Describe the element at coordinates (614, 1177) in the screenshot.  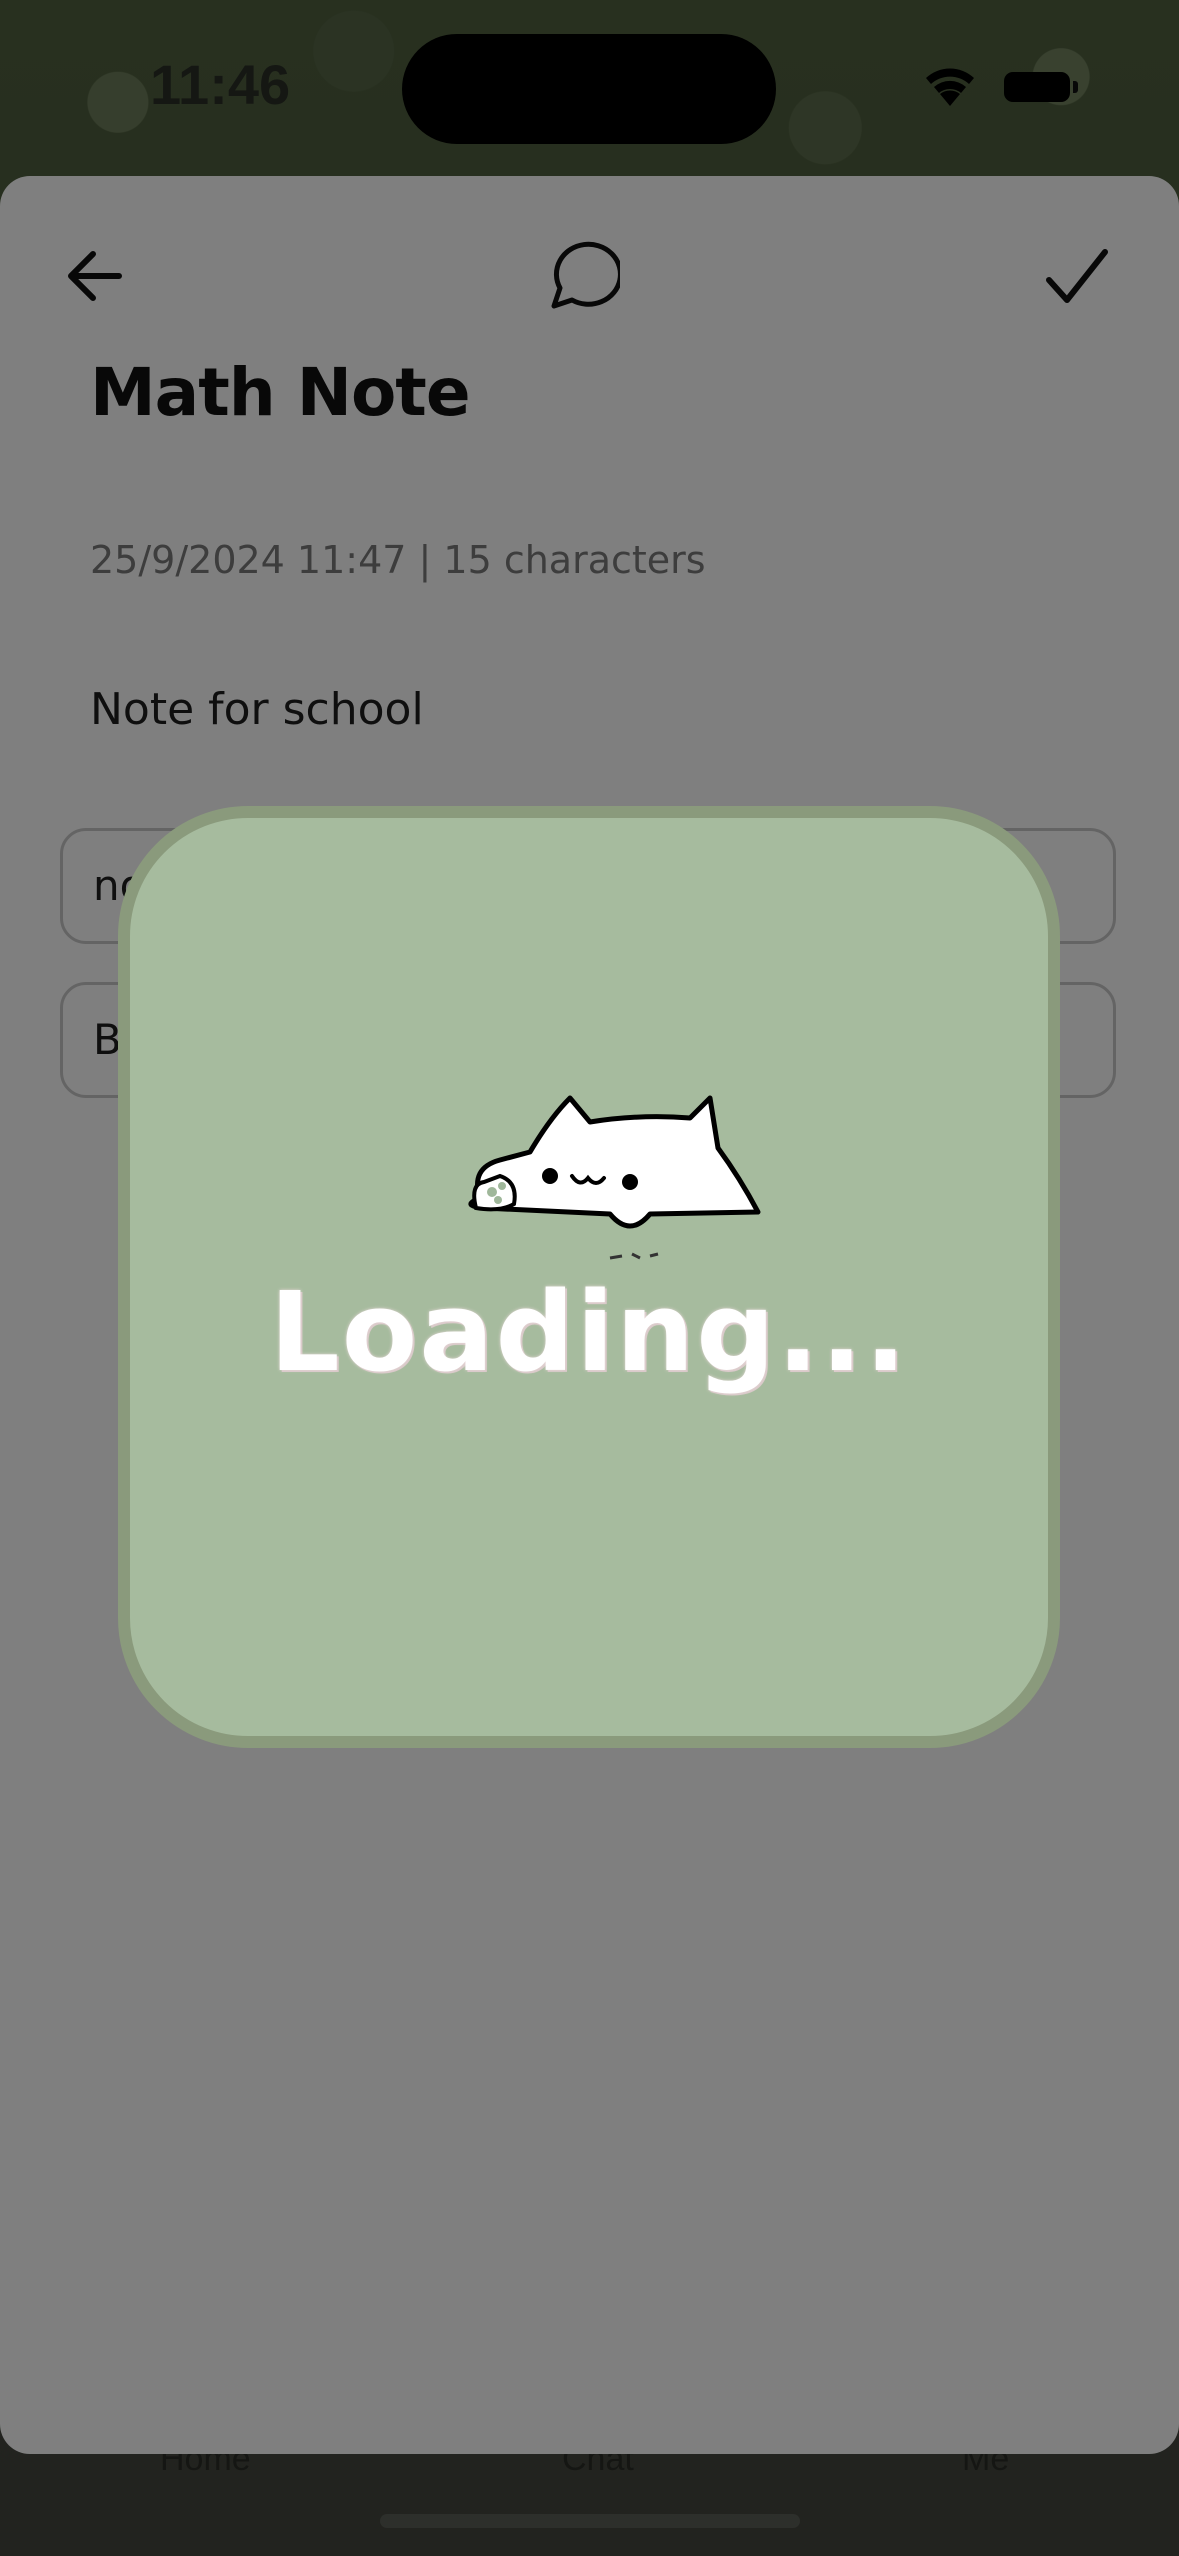
I see `cat-mascot-icon` at that location.